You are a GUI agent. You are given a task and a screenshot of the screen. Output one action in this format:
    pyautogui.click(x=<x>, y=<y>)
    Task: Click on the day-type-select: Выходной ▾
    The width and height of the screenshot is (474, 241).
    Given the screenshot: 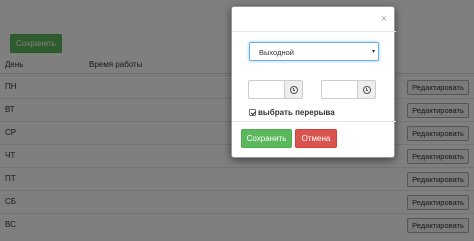 What is the action you would take?
    pyautogui.click(x=314, y=51)
    